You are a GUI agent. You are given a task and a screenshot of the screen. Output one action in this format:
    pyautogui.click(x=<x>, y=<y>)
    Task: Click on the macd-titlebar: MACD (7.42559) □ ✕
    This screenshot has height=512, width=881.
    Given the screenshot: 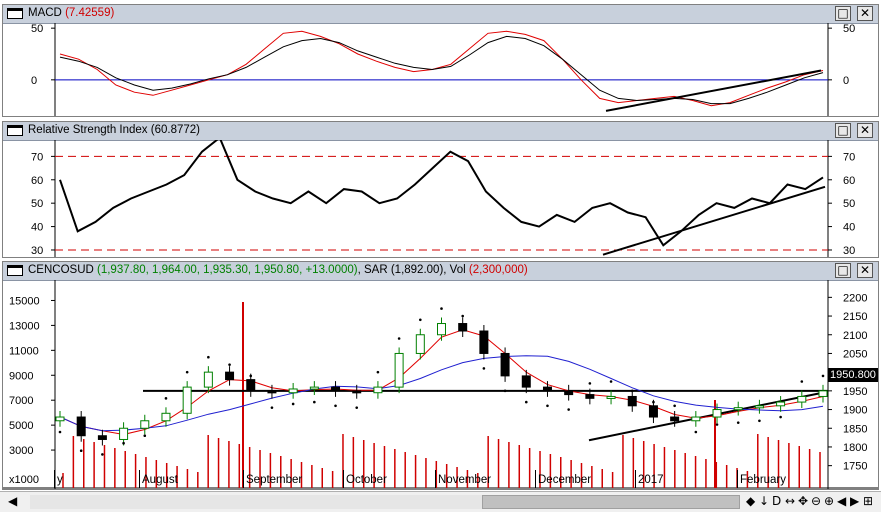 What is the action you would take?
    pyautogui.click(x=440, y=14)
    